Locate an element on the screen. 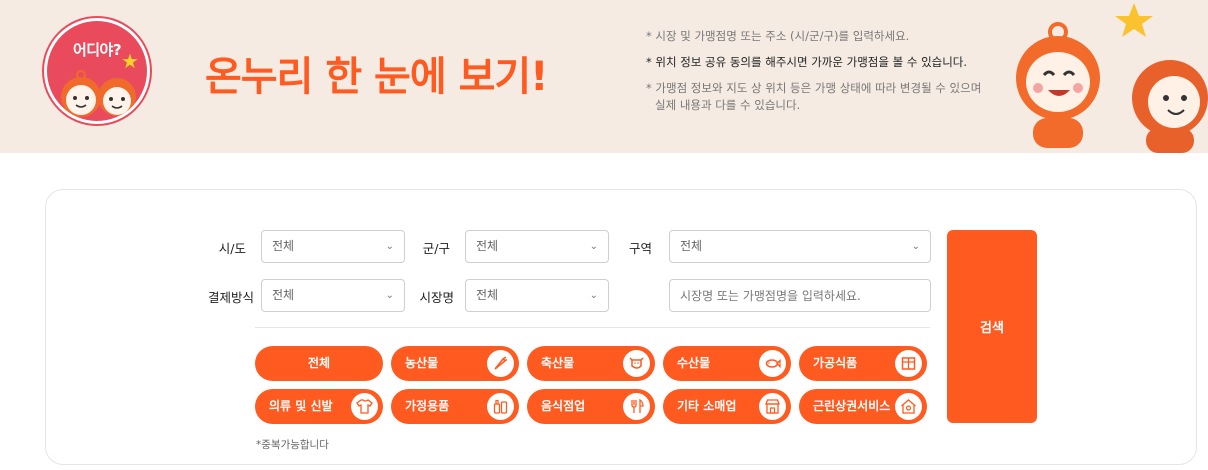 The width and height of the screenshot is (1208, 470). category-livestock: 축산물 is located at coordinates (591, 363).